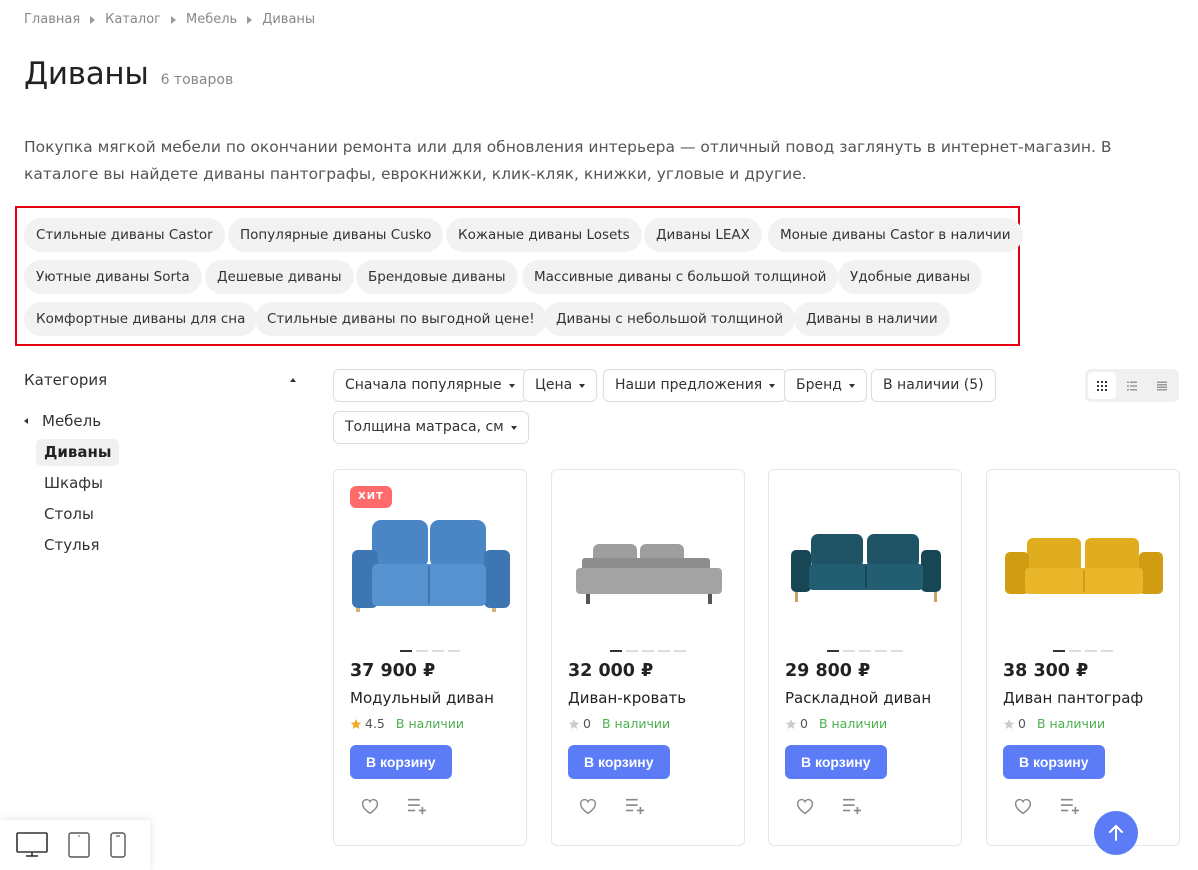  Describe the element at coordinates (828, 671) in the screenshot. I see `product-price: 29 800 ₽` at that location.